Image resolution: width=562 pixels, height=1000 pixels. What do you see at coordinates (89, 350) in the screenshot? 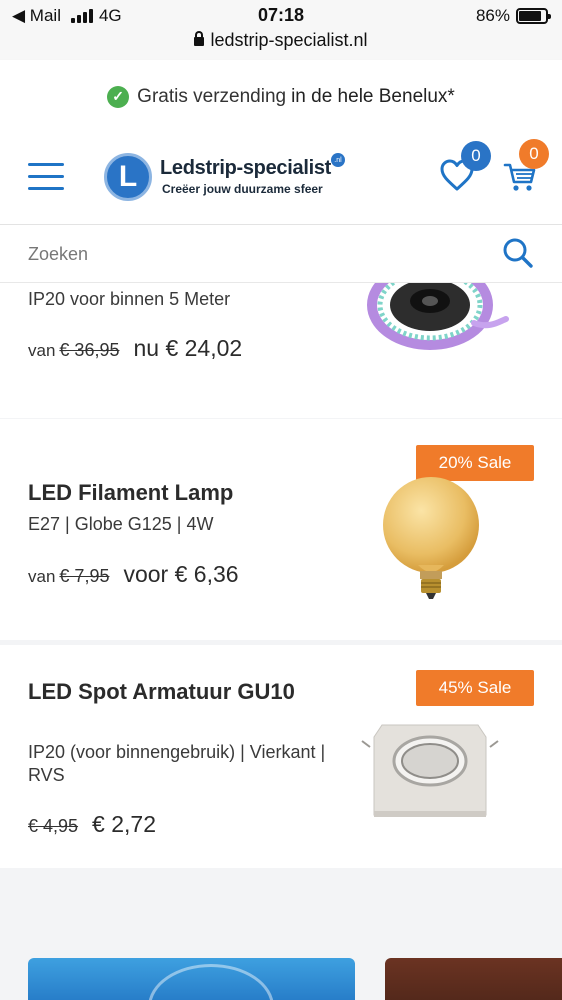
I see `old-price: € 36,95` at bounding box center [89, 350].